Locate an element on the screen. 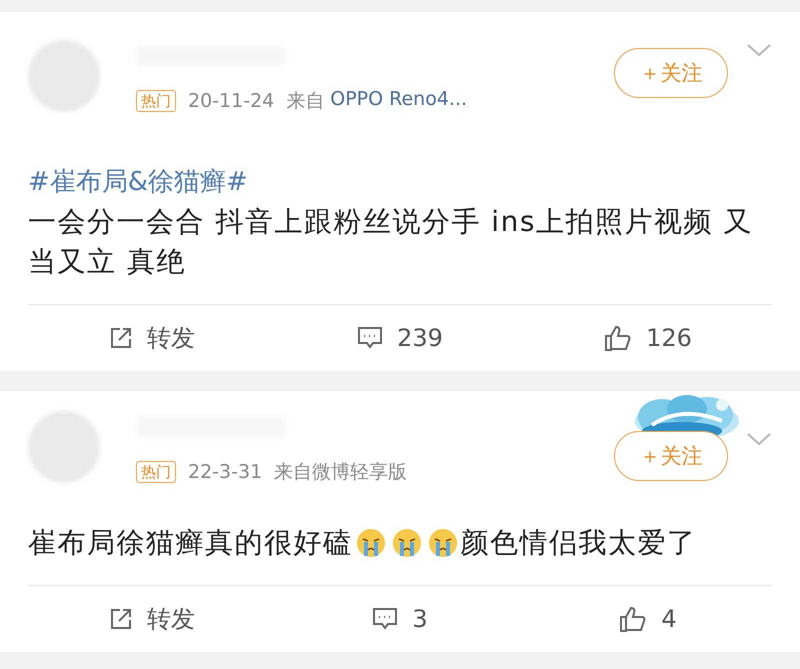  post-date: 20-11-24 is located at coordinates (231, 101).